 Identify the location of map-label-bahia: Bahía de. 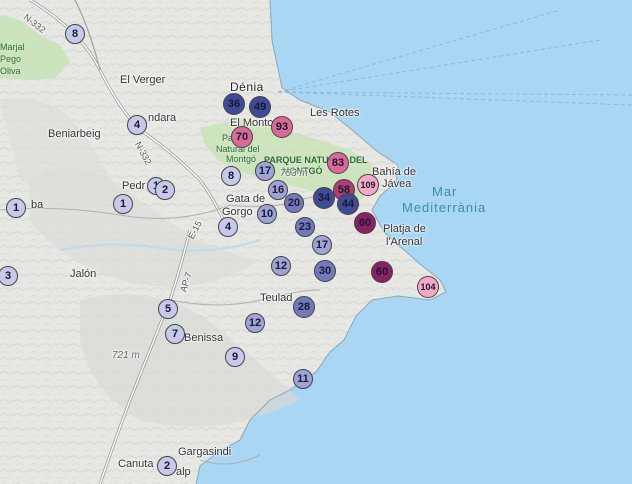
(394, 172).